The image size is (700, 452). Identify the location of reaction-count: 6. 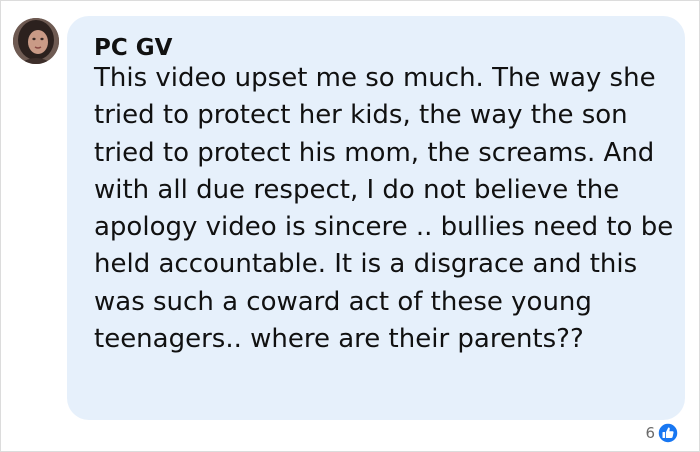
(650, 433).